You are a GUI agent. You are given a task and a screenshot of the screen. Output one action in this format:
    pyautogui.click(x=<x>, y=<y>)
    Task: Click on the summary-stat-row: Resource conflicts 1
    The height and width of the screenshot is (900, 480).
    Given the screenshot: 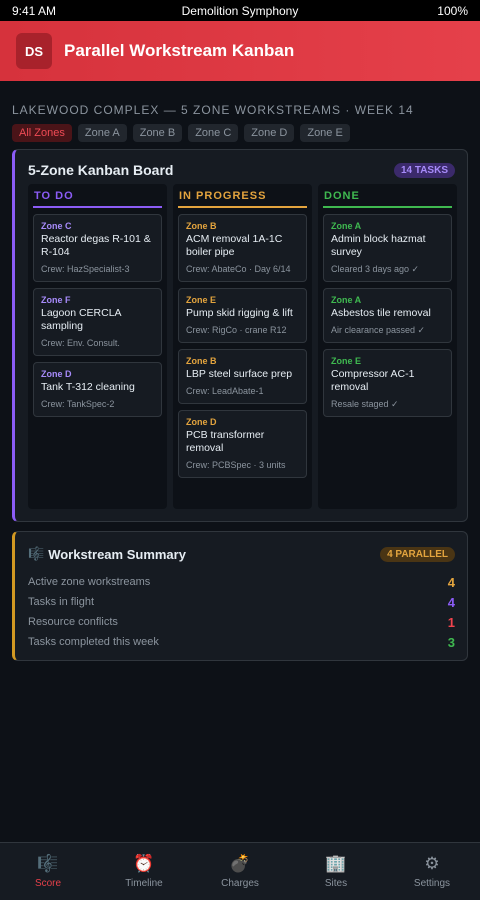 What is the action you would take?
    pyautogui.click(x=241, y=622)
    